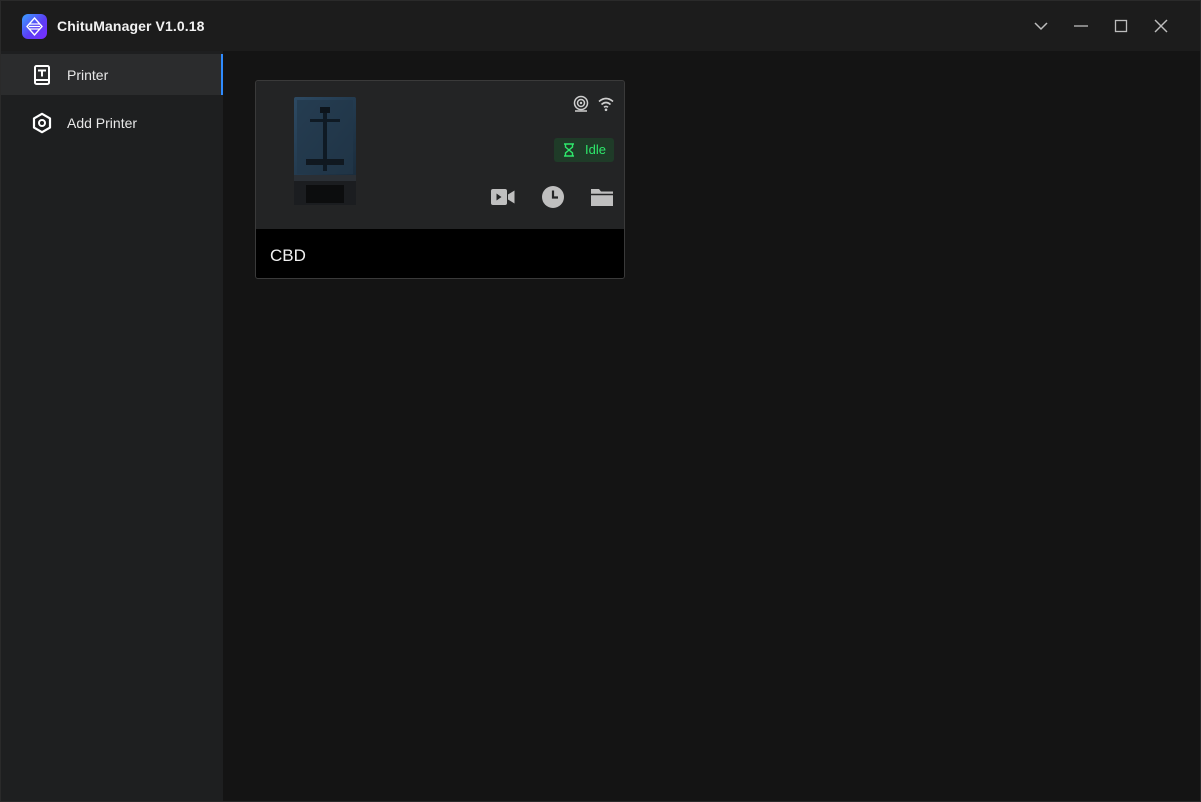  I want to click on dropdown-button, so click(1041, 26).